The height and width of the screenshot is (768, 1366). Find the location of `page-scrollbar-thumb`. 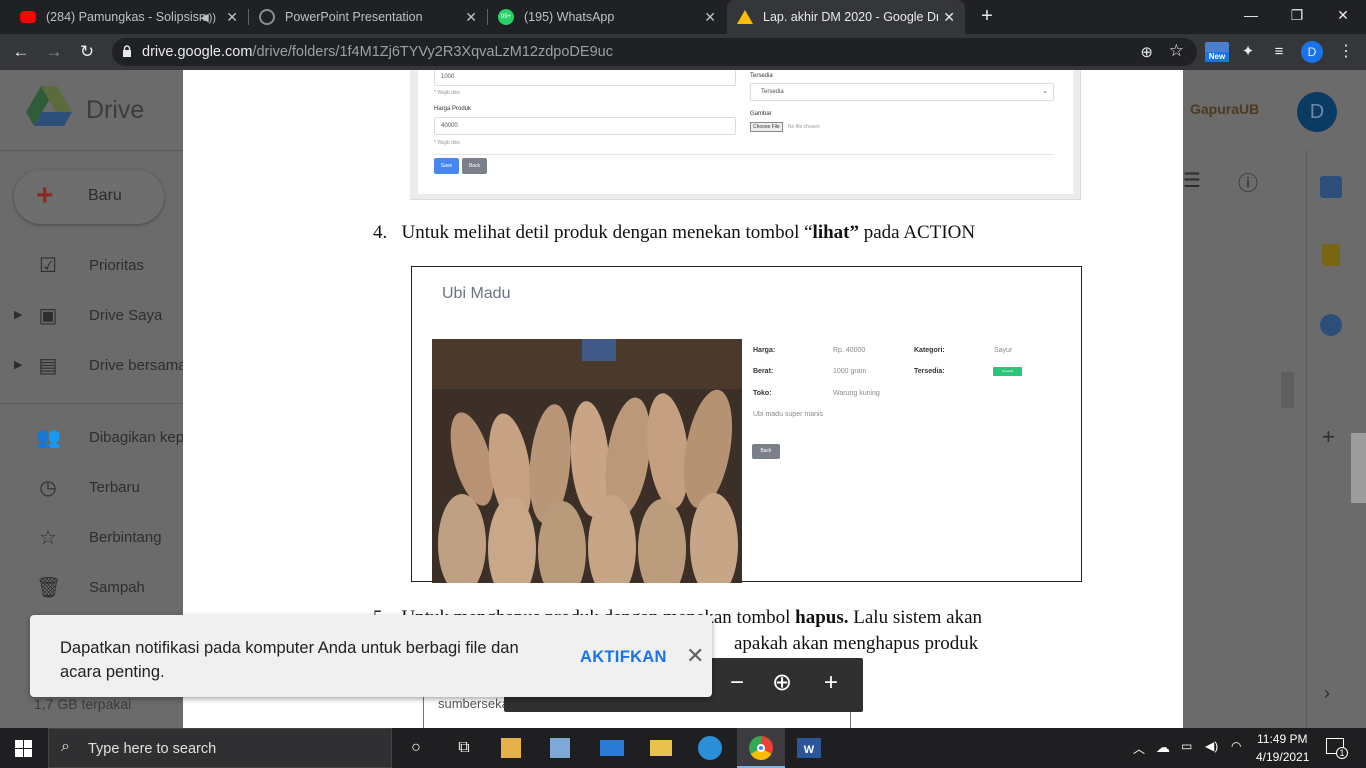

page-scrollbar-thumb is located at coordinates (1358, 468).